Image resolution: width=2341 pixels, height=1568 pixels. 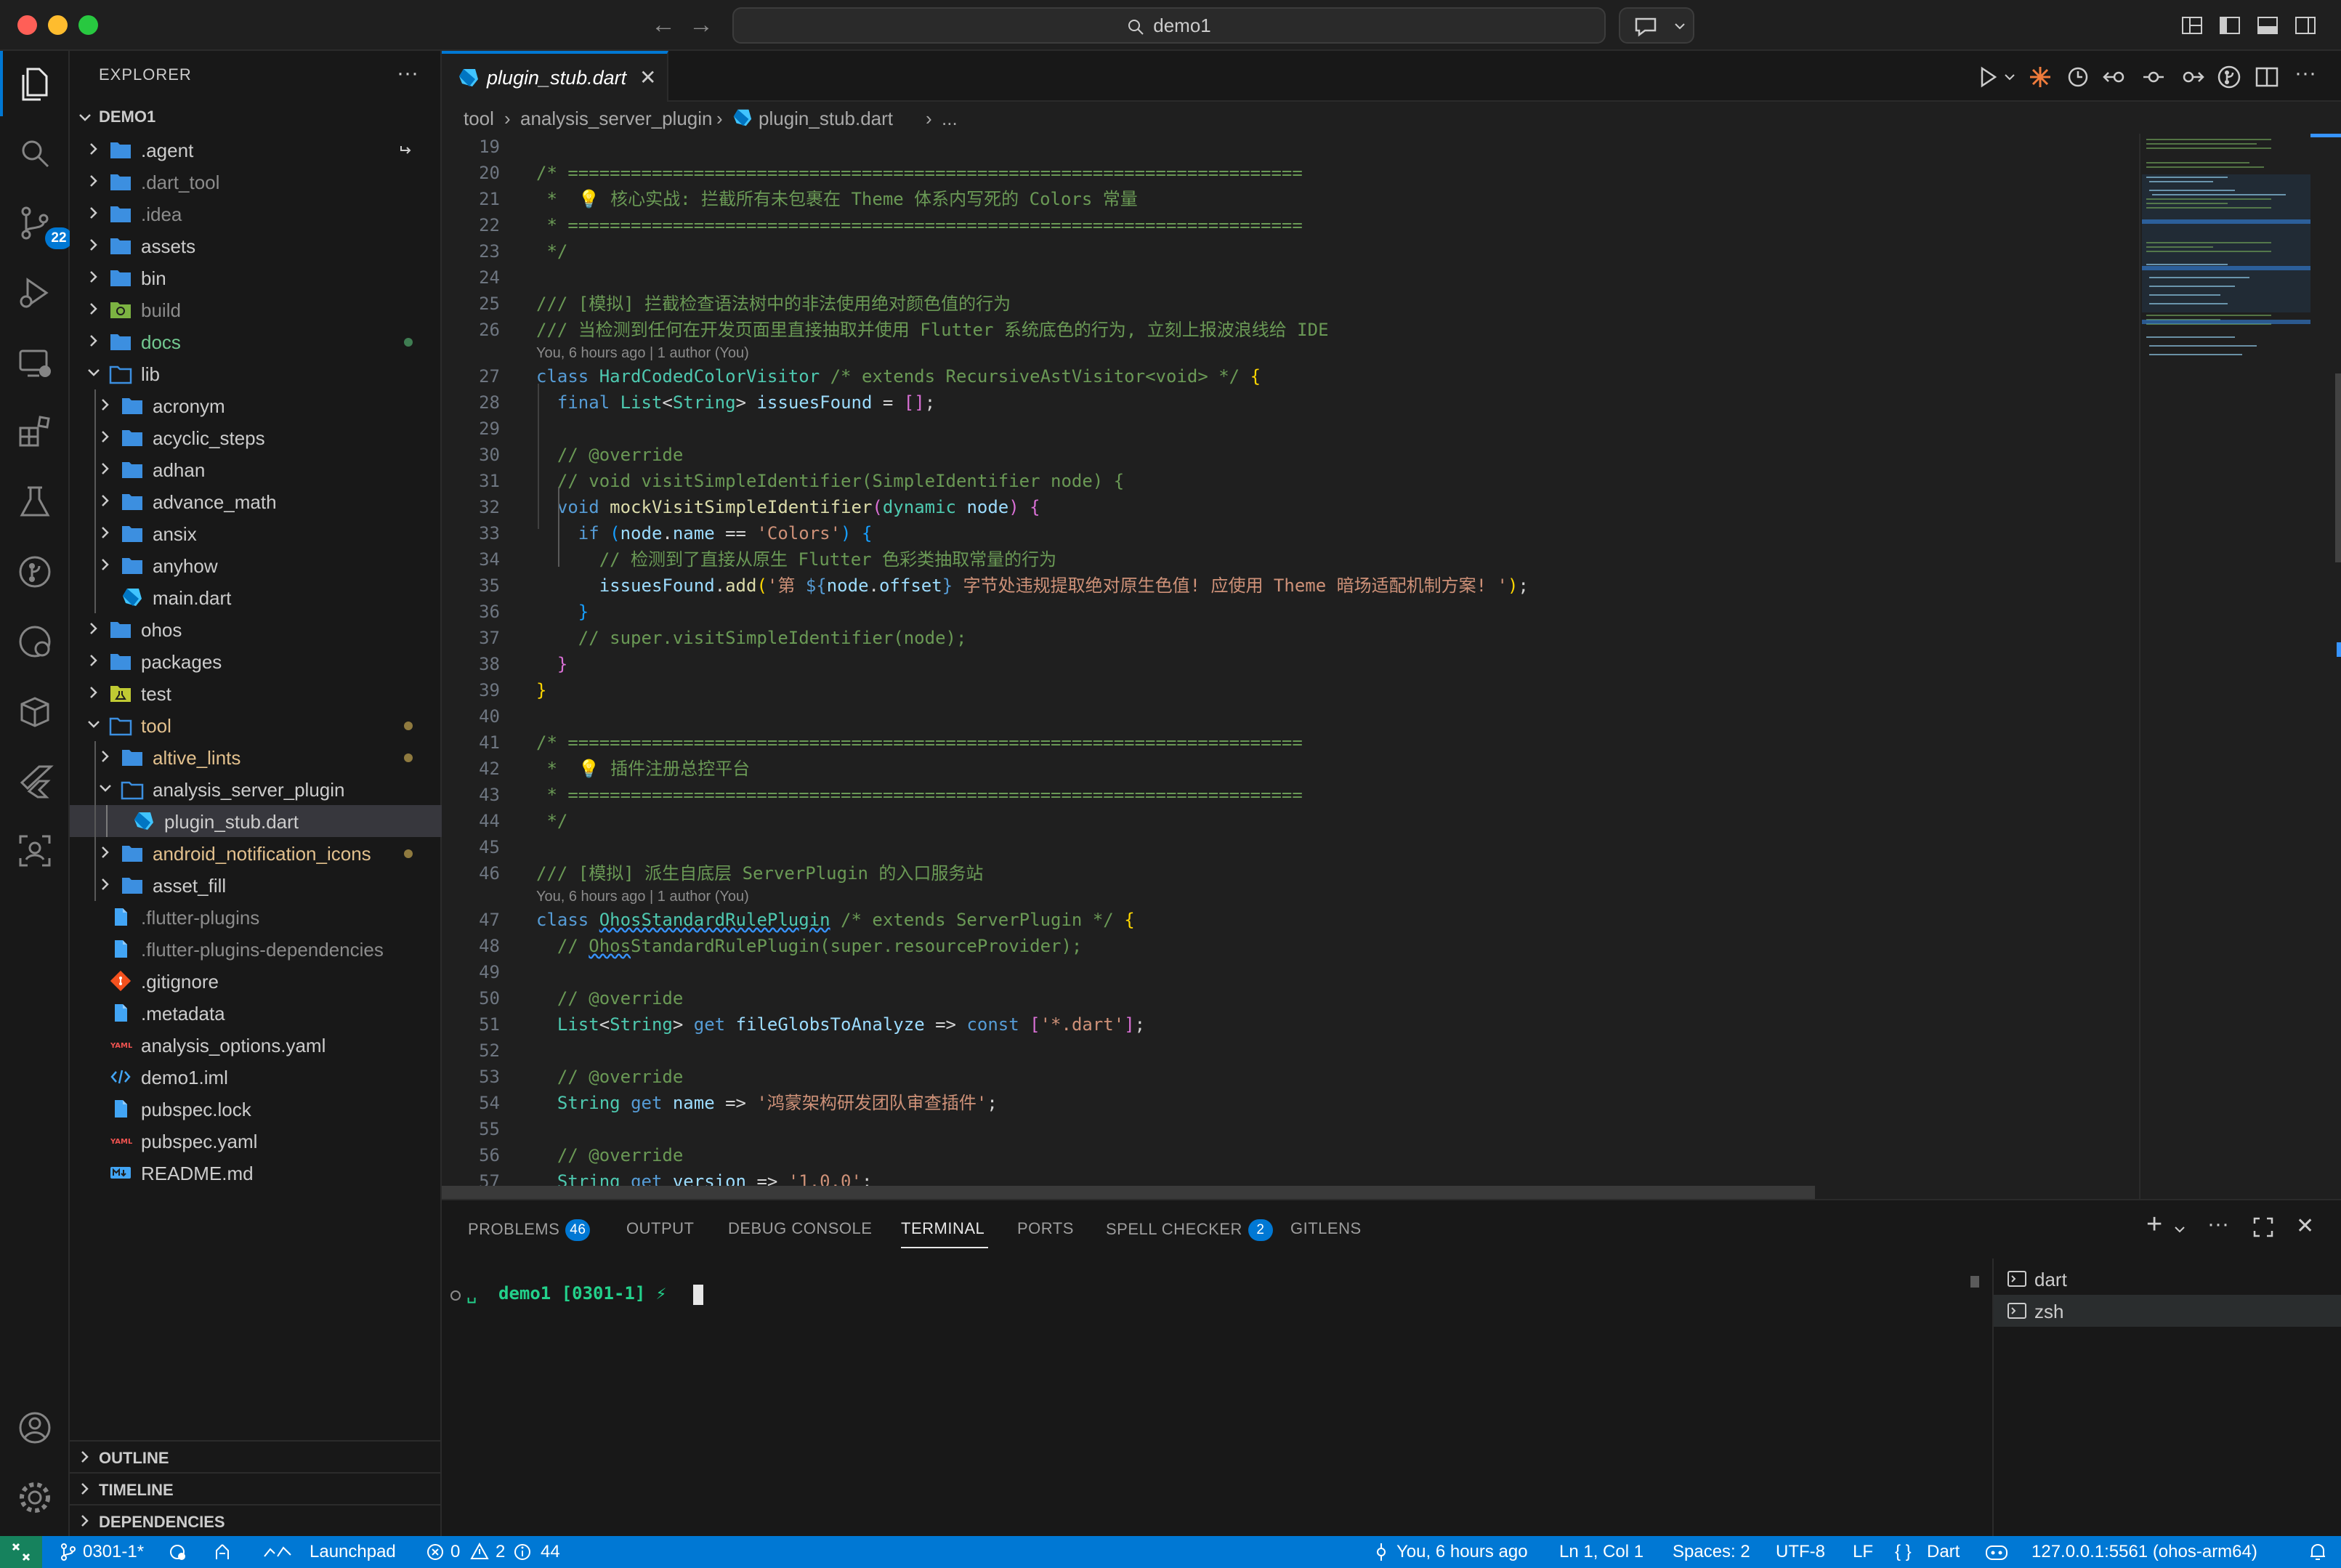 I want to click on timeline-history-icon, so click(x=2078, y=77).